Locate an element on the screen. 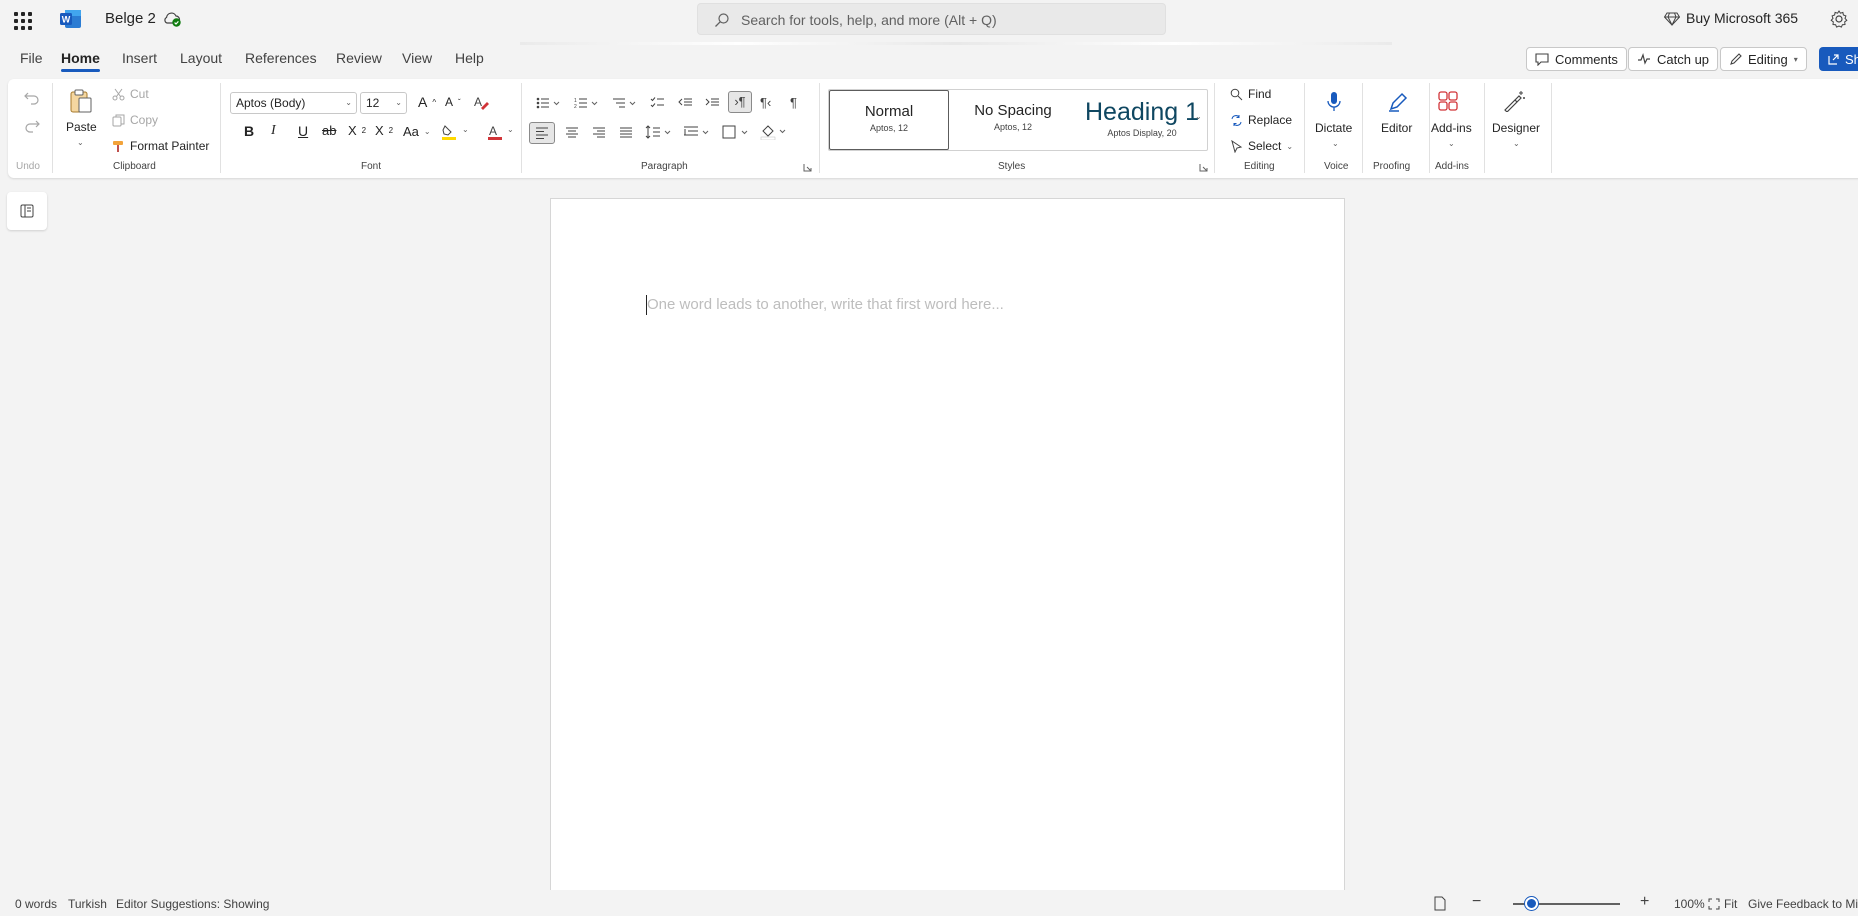 The height and width of the screenshot is (916, 1858). shading-icon is located at coordinates (775, 132).